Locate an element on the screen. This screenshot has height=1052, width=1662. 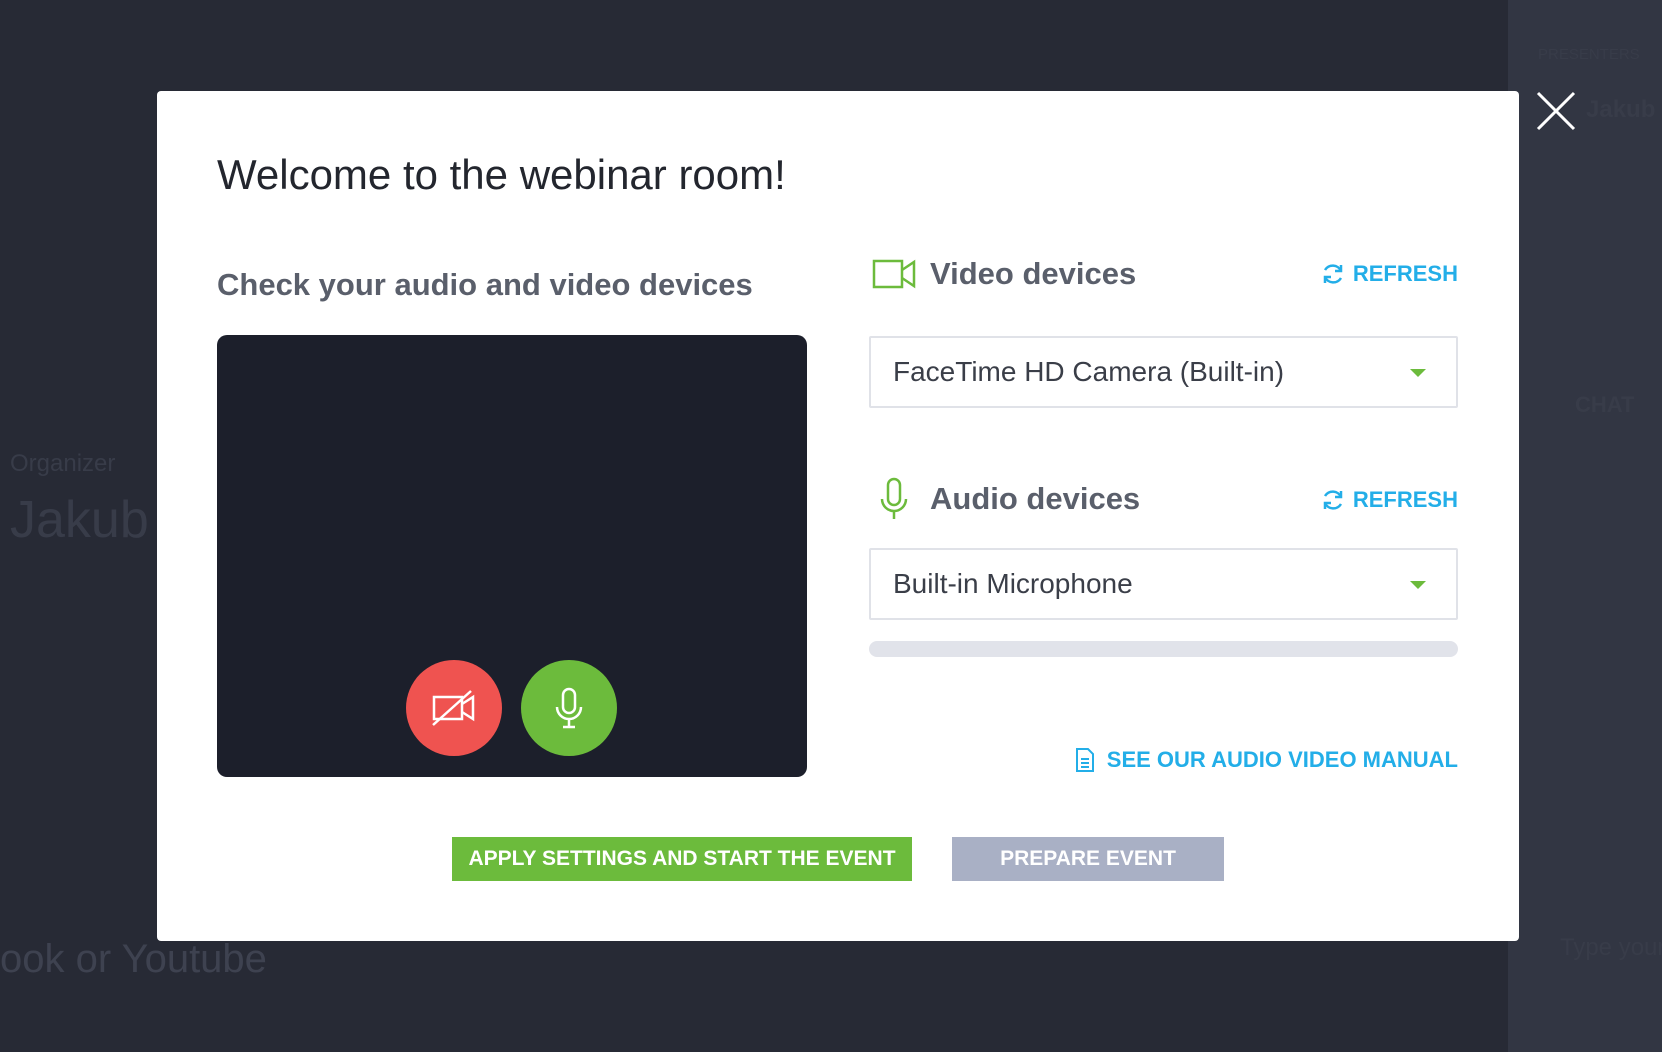
refresh-audio-button: REFRESH is located at coordinates (1389, 500).